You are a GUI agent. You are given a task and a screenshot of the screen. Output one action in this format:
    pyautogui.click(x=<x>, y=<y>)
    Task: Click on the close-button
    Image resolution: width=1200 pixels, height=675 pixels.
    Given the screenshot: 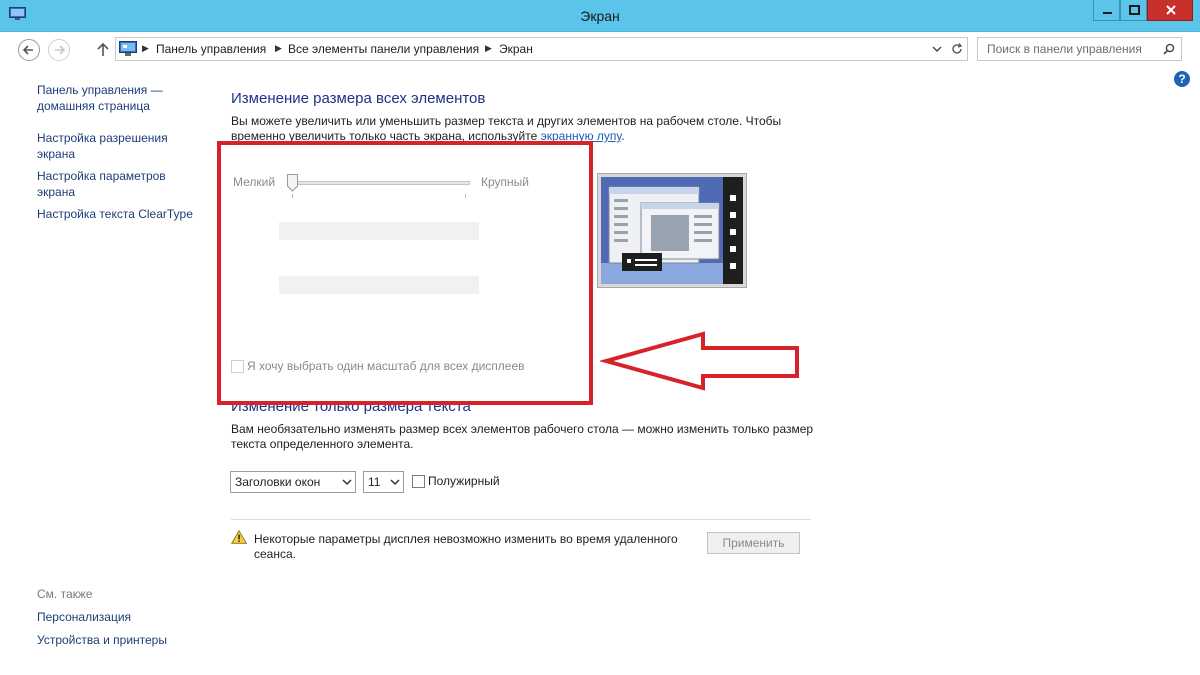 What is the action you would take?
    pyautogui.click(x=1170, y=10)
    